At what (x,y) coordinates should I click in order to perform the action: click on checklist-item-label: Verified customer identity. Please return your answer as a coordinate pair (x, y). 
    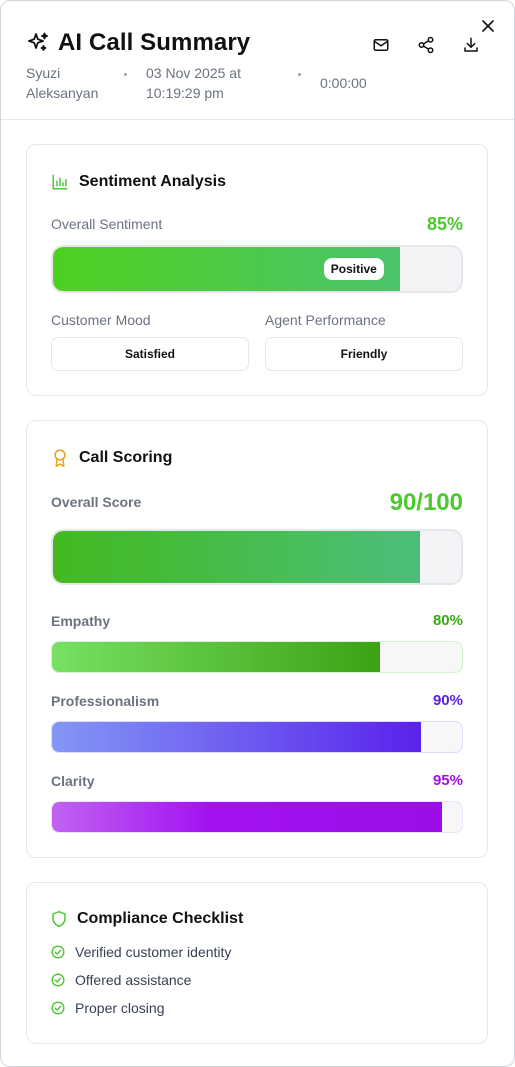
    Looking at the image, I should click on (153, 952).